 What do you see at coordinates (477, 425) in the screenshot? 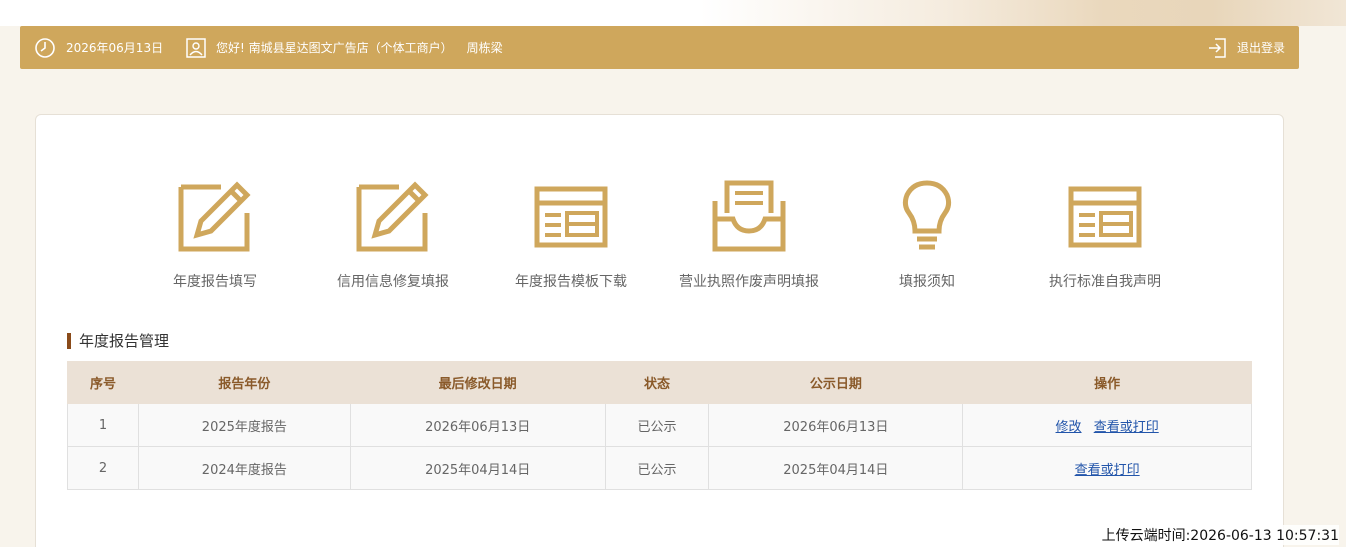
I see `cell-modified: 2026年06月13日` at bounding box center [477, 425].